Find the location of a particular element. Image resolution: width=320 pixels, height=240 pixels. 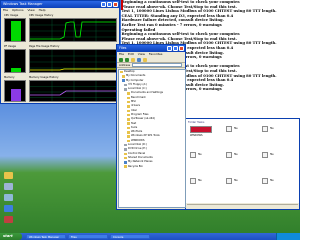

my-computer-icon is located at coordinates (8, 186).